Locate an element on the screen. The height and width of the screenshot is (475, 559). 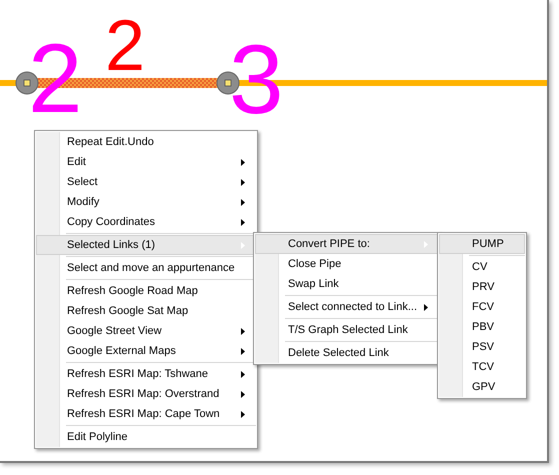
menu-item: Refresh ESRI Map: Overstrand is located at coordinates (146, 394).